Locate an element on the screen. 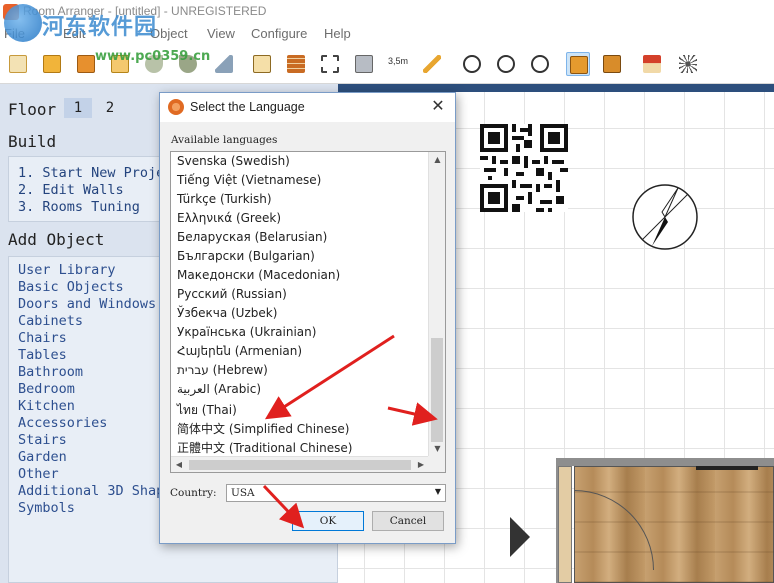  floor-tab-1: 1 is located at coordinates (78, 108).